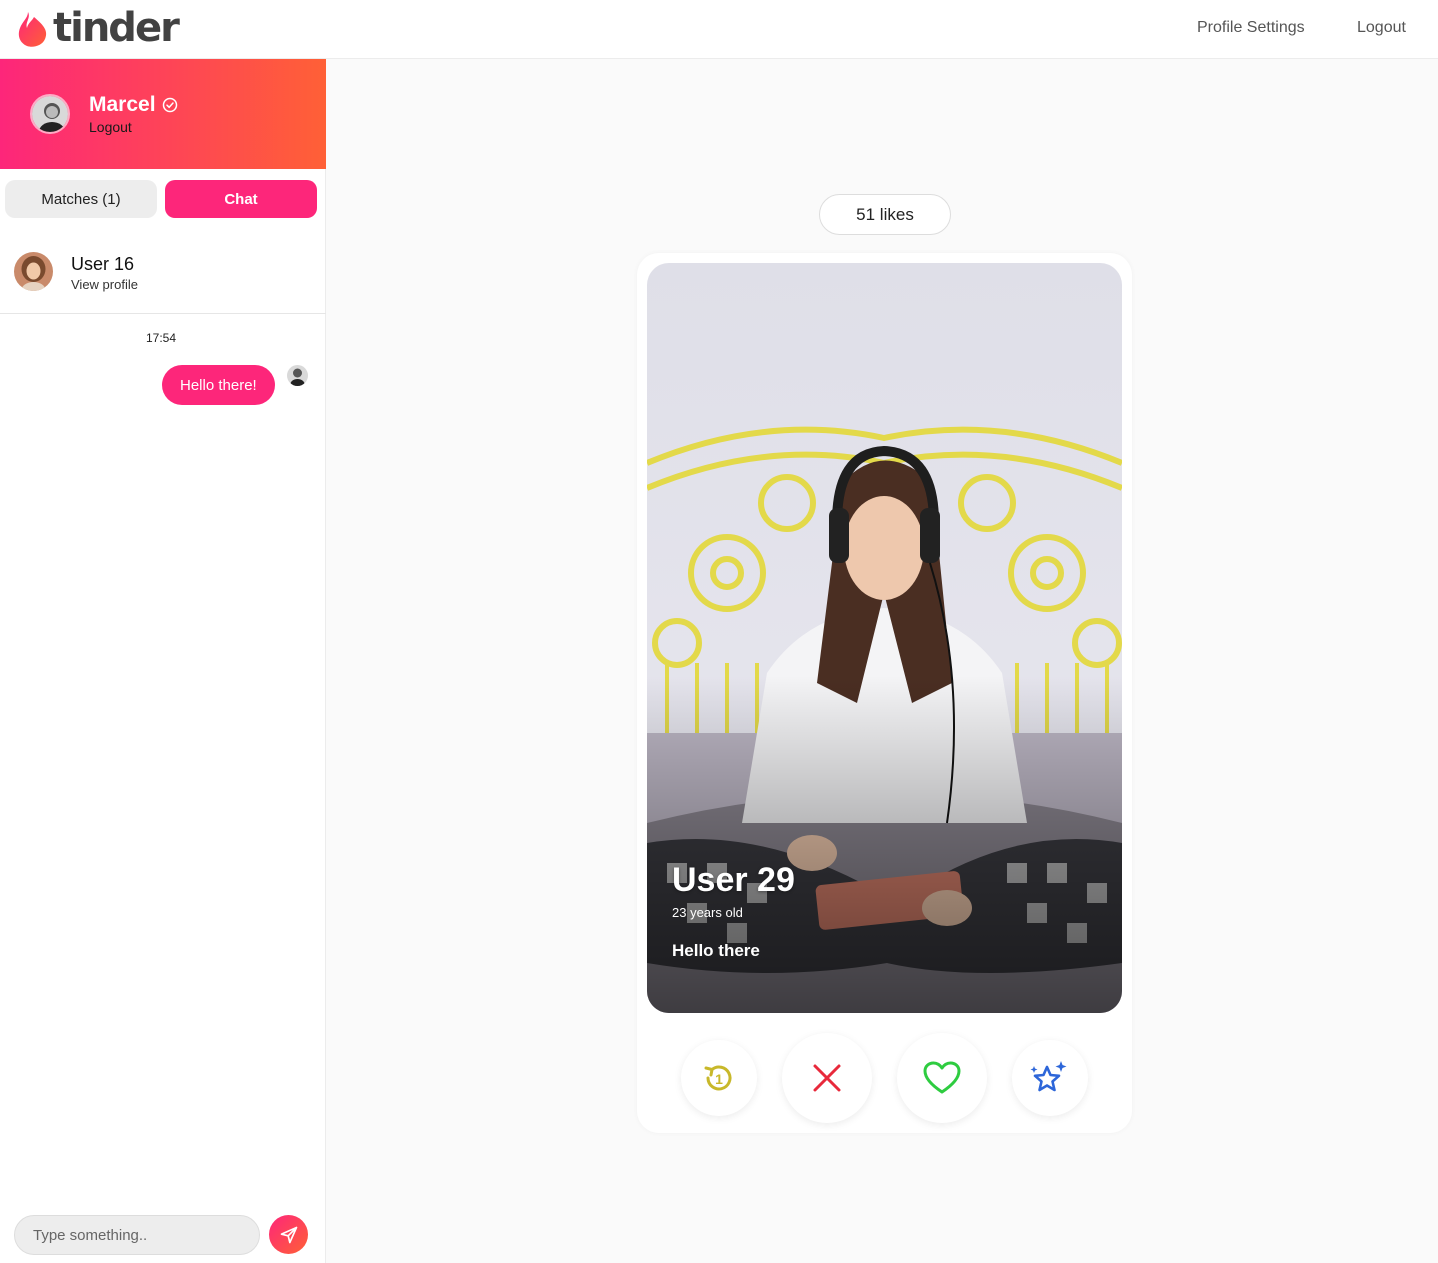  Describe the element at coordinates (297, 375) in the screenshot. I see `sender-avatar` at that location.